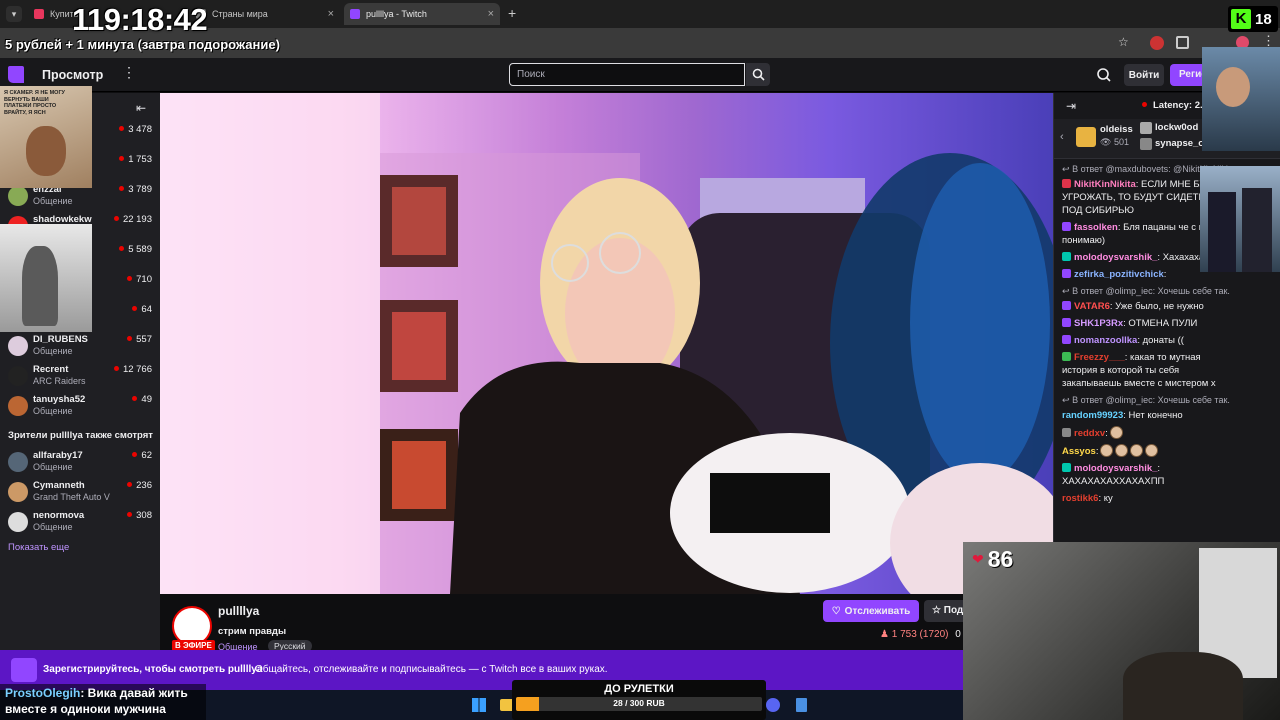 The image size is (1280, 720). What do you see at coordinates (1146, 475) in the screenshot?
I see `chat-message: molodoysvarshik_: ХАХАХАХАХХАХАХПП` at bounding box center [1146, 475].